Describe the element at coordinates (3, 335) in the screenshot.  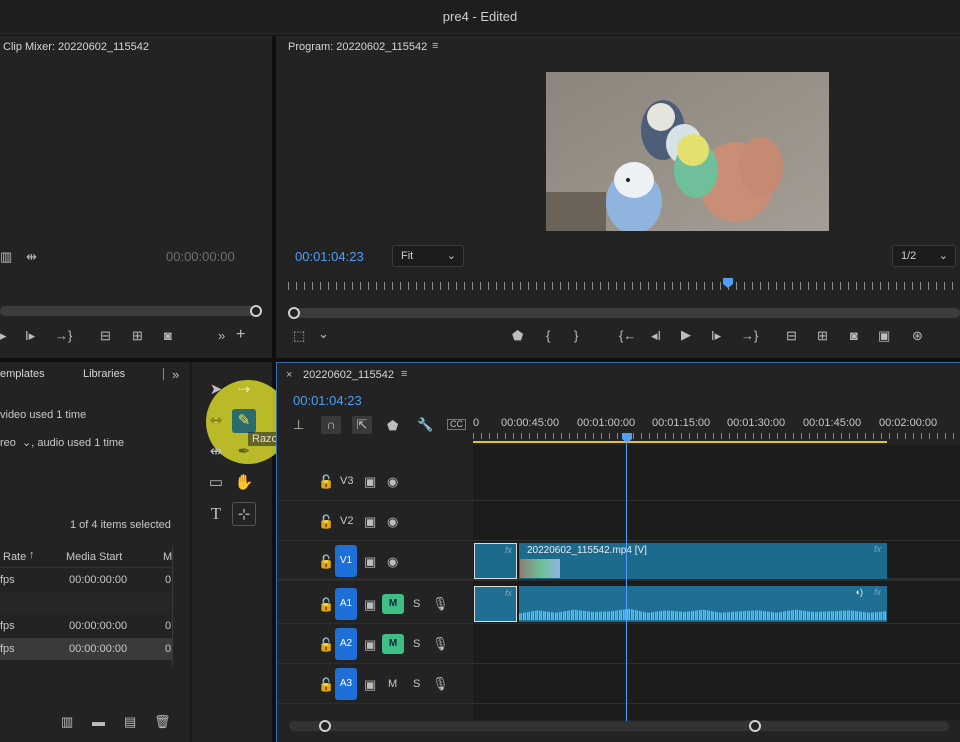
I see `play-icon: ▸` at that location.